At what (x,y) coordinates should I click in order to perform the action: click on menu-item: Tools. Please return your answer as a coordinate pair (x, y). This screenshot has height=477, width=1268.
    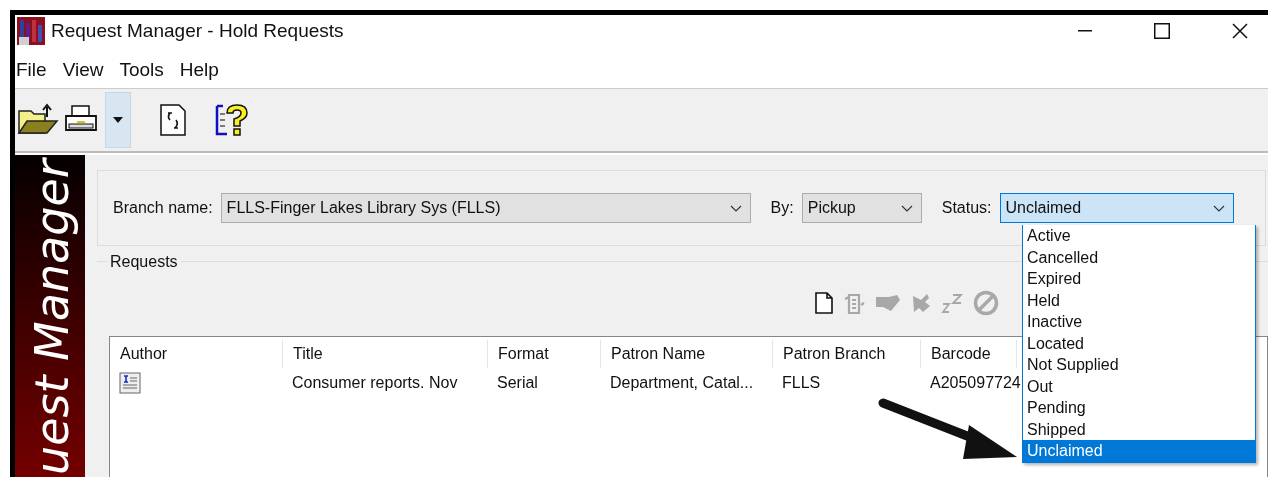
    Looking at the image, I should click on (141, 70).